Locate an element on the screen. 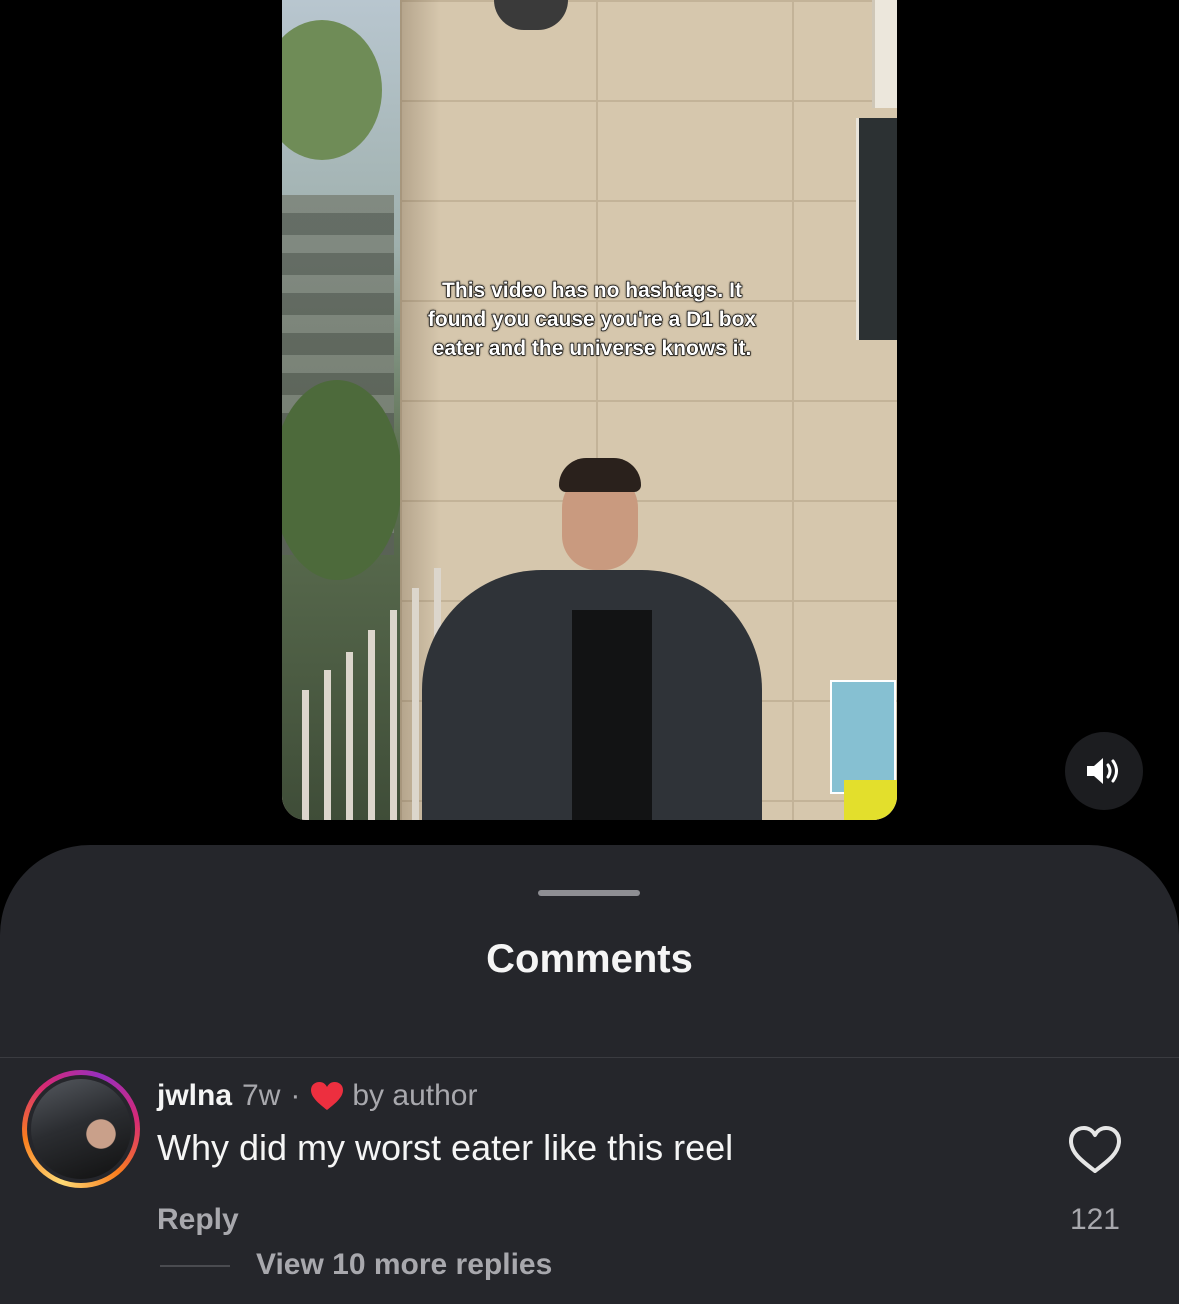 Image resolution: width=1179 pixels, height=1304 pixels. avatar-photo is located at coordinates (81, 1129).